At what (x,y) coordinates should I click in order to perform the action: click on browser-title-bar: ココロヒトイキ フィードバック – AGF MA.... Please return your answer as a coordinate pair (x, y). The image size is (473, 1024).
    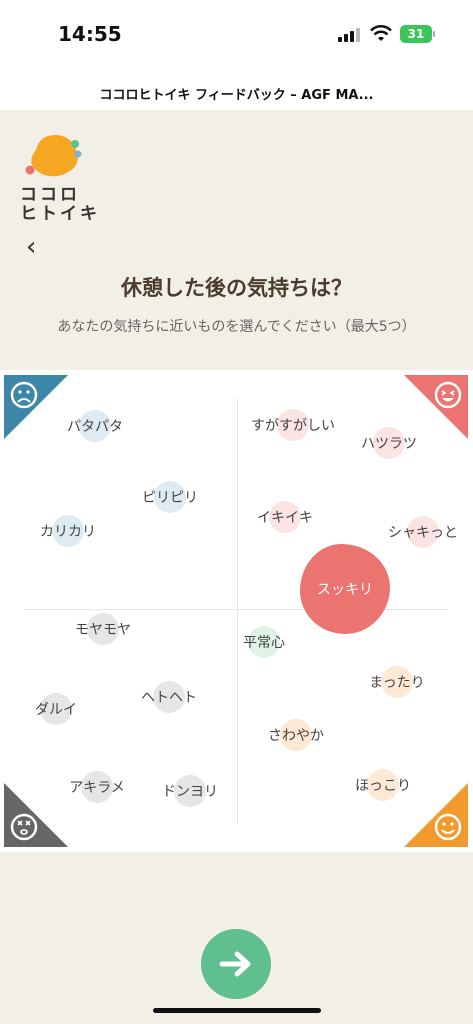
    Looking at the image, I should click on (236, 86).